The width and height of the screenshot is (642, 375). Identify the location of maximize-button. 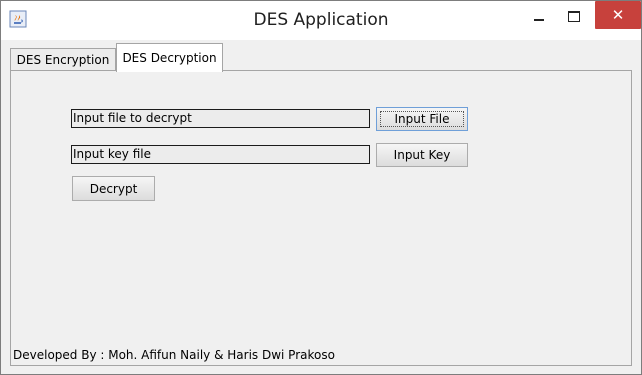
(574, 16).